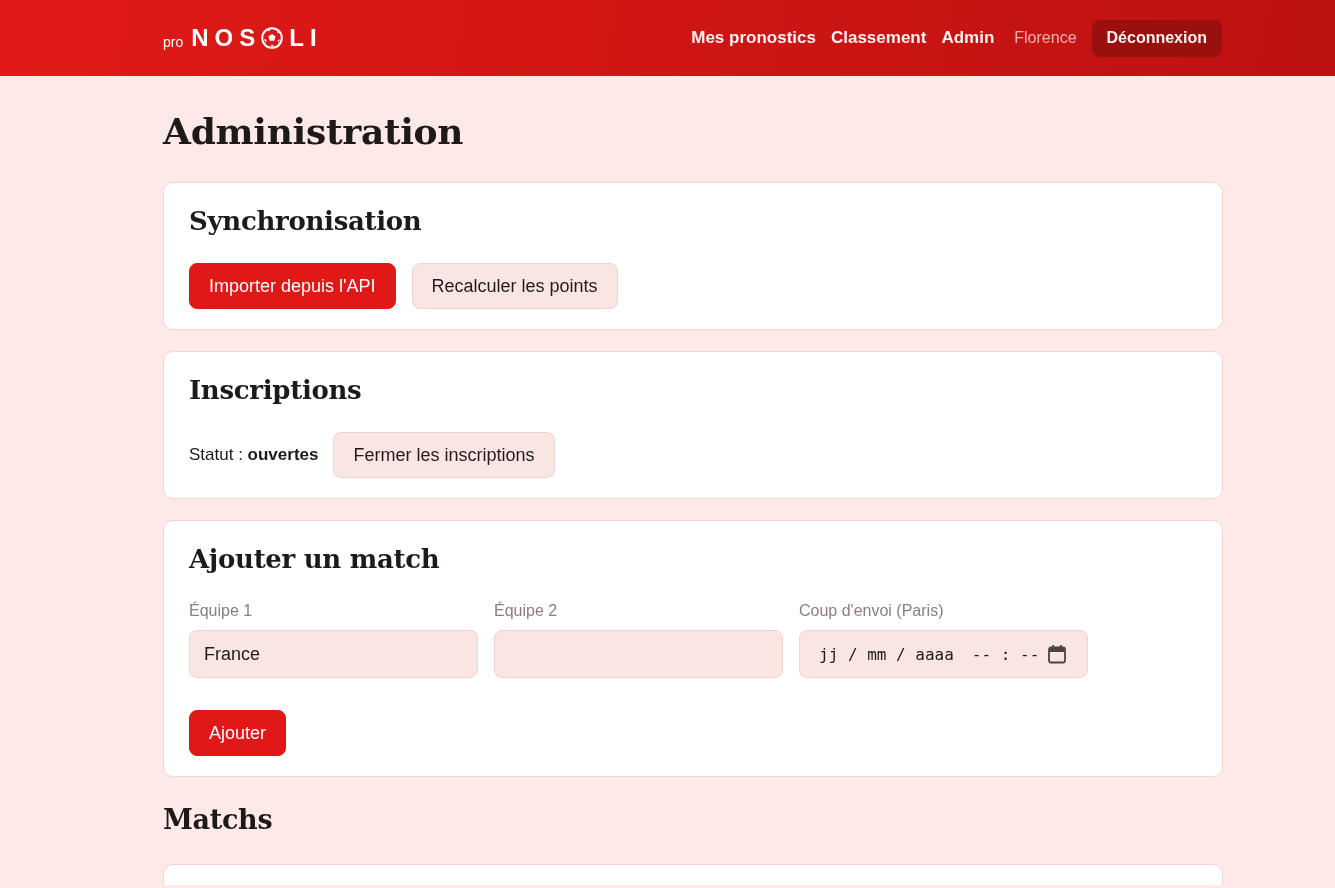  I want to click on user-name: Florence, so click(1045, 38).